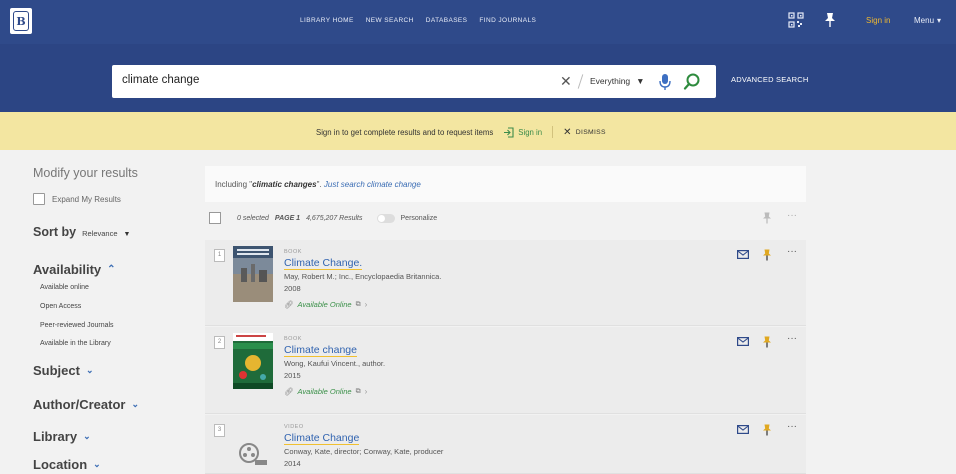  Describe the element at coordinates (580, 81) in the screenshot. I see `divider` at that location.